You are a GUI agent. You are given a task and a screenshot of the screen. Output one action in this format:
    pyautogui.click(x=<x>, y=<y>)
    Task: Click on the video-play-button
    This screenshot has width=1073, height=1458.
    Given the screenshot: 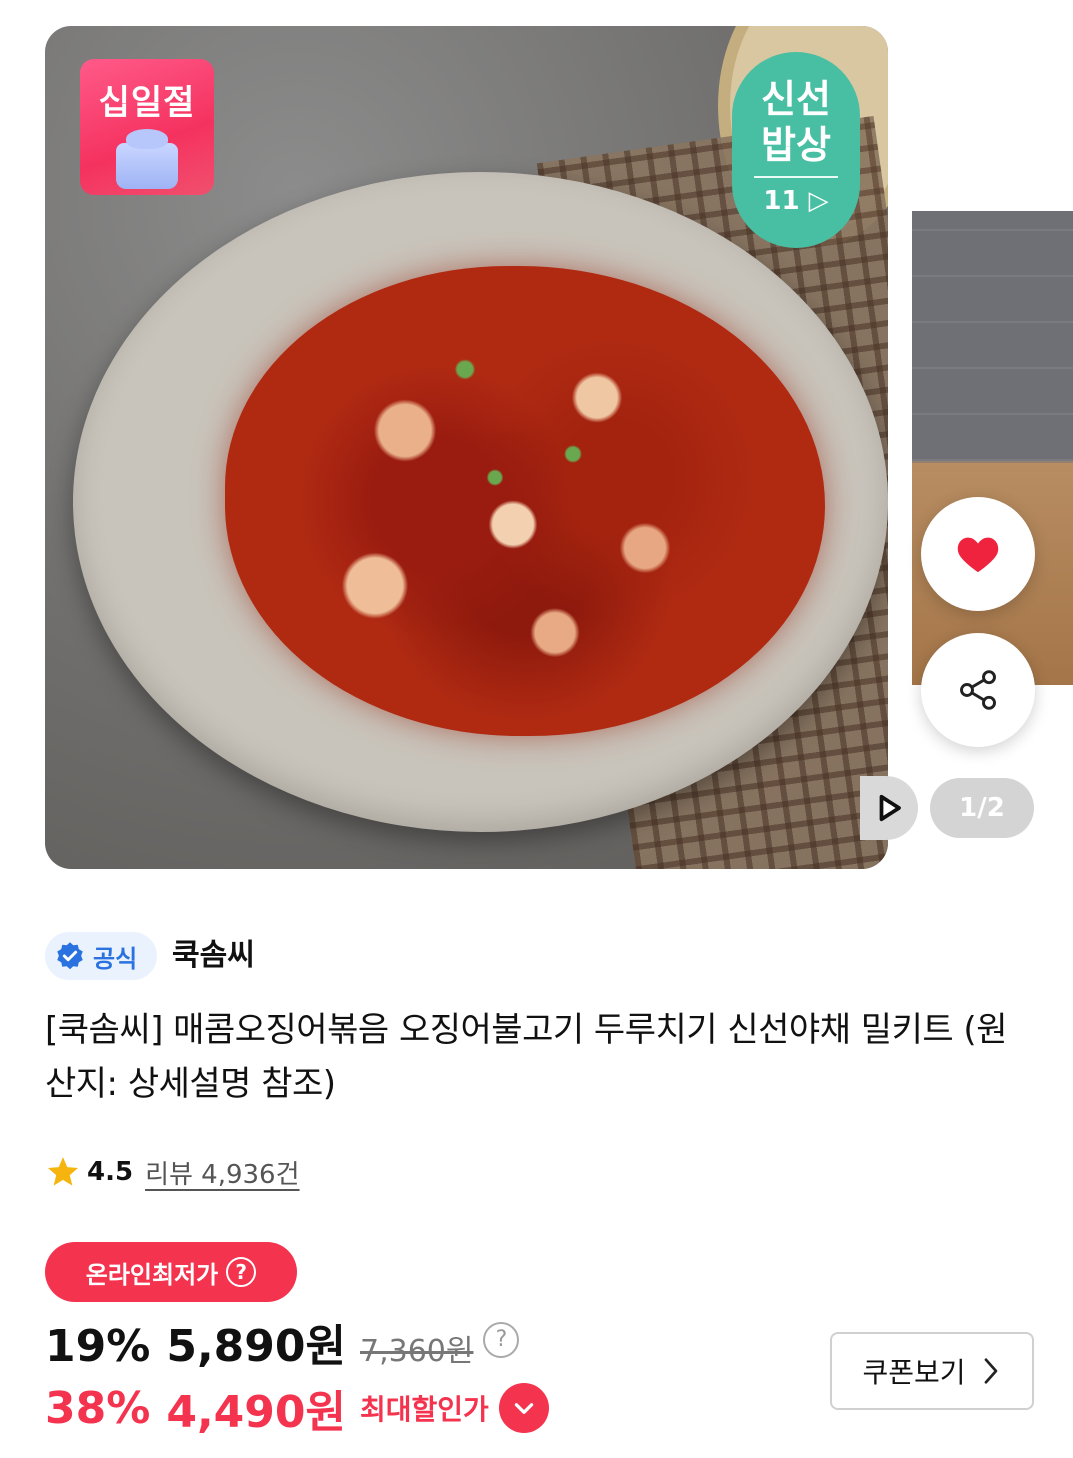 What is the action you would take?
    pyautogui.click(x=889, y=808)
    